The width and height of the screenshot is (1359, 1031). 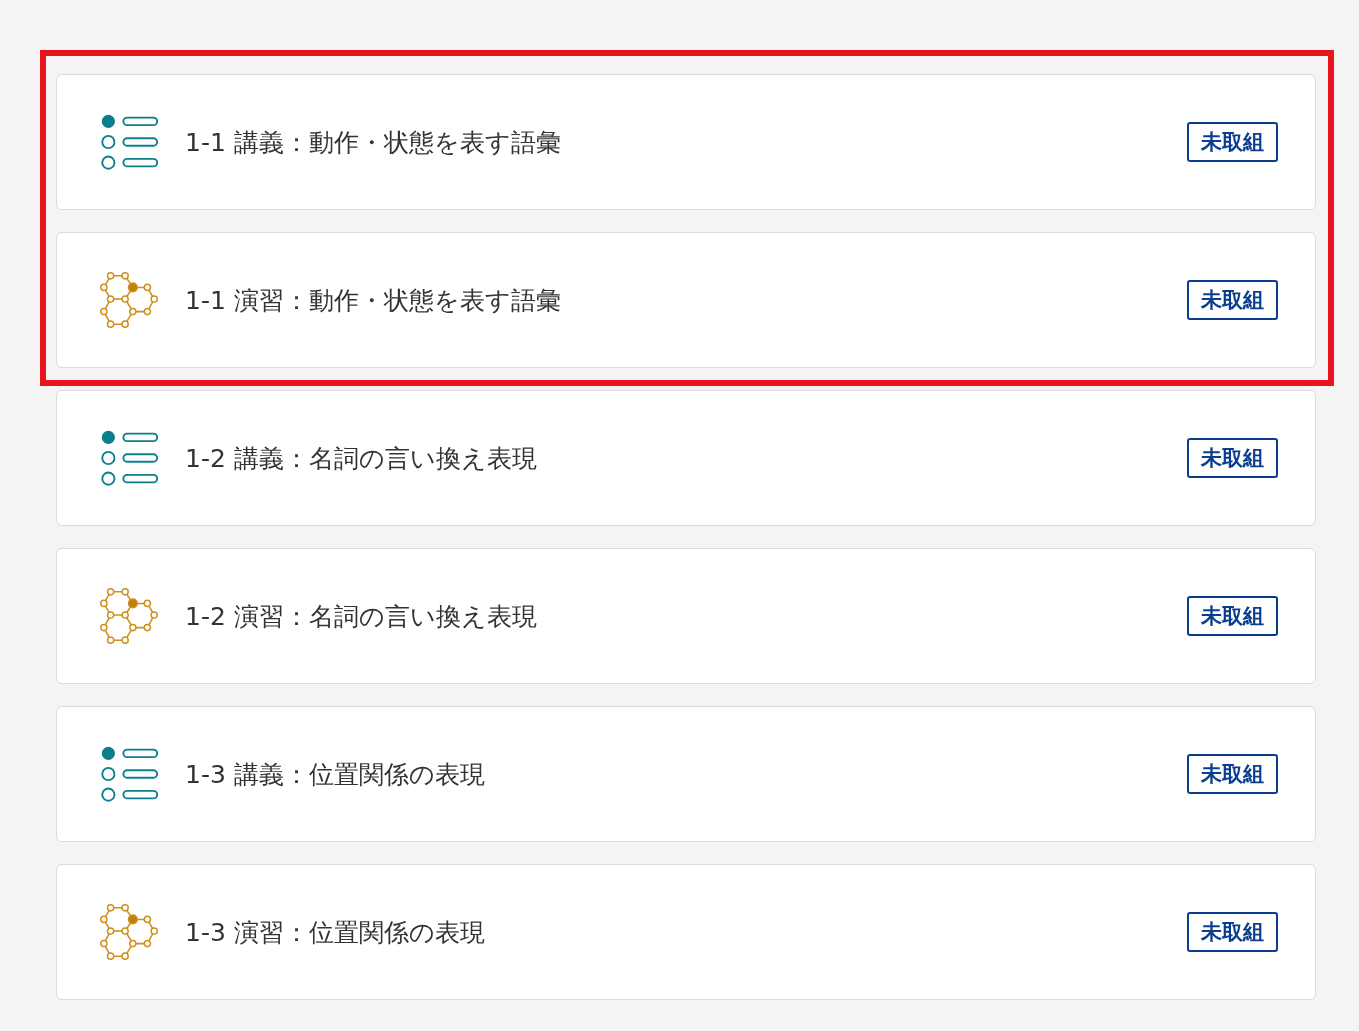 What do you see at coordinates (361, 616) in the screenshot?
I see `lesson-title: 1-2 演習：名詞の言い換え表現` at bounding box center [361, 616].